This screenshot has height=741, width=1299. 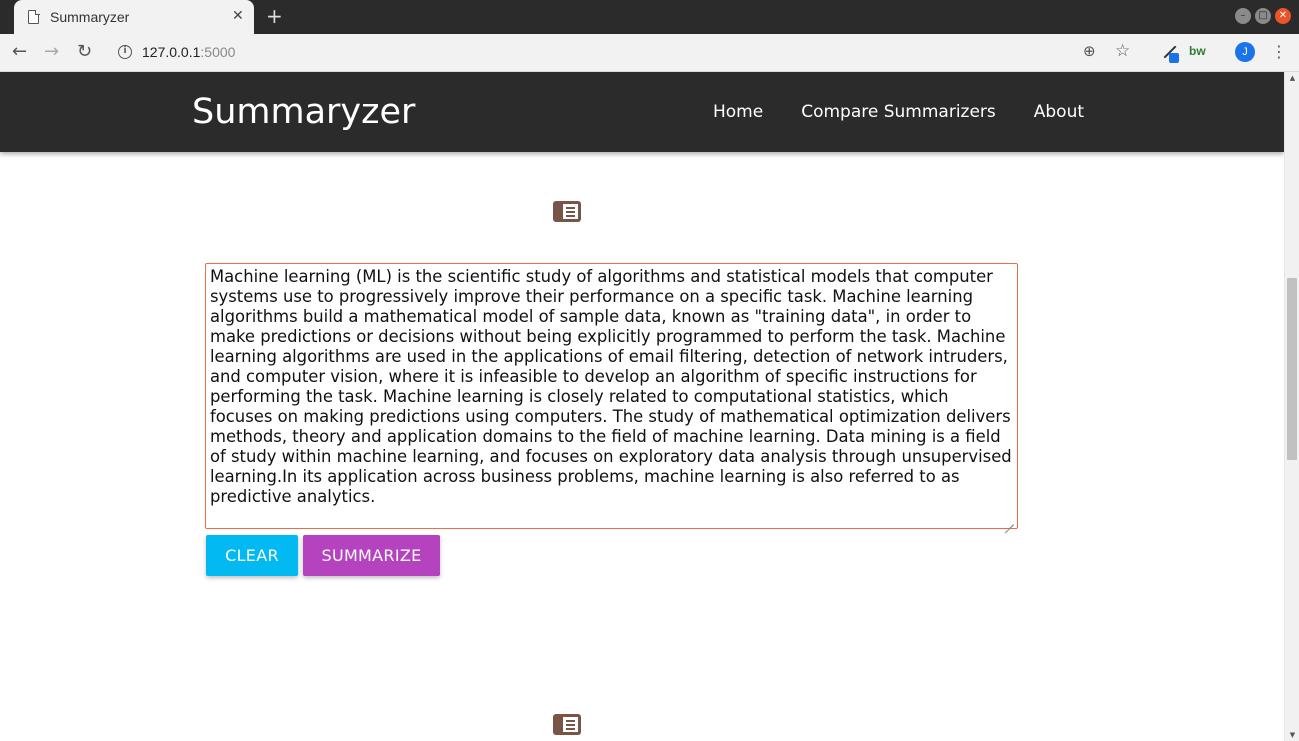 I want to click on browser-menu-icon: ⋮, so click(x=1279, y=52).